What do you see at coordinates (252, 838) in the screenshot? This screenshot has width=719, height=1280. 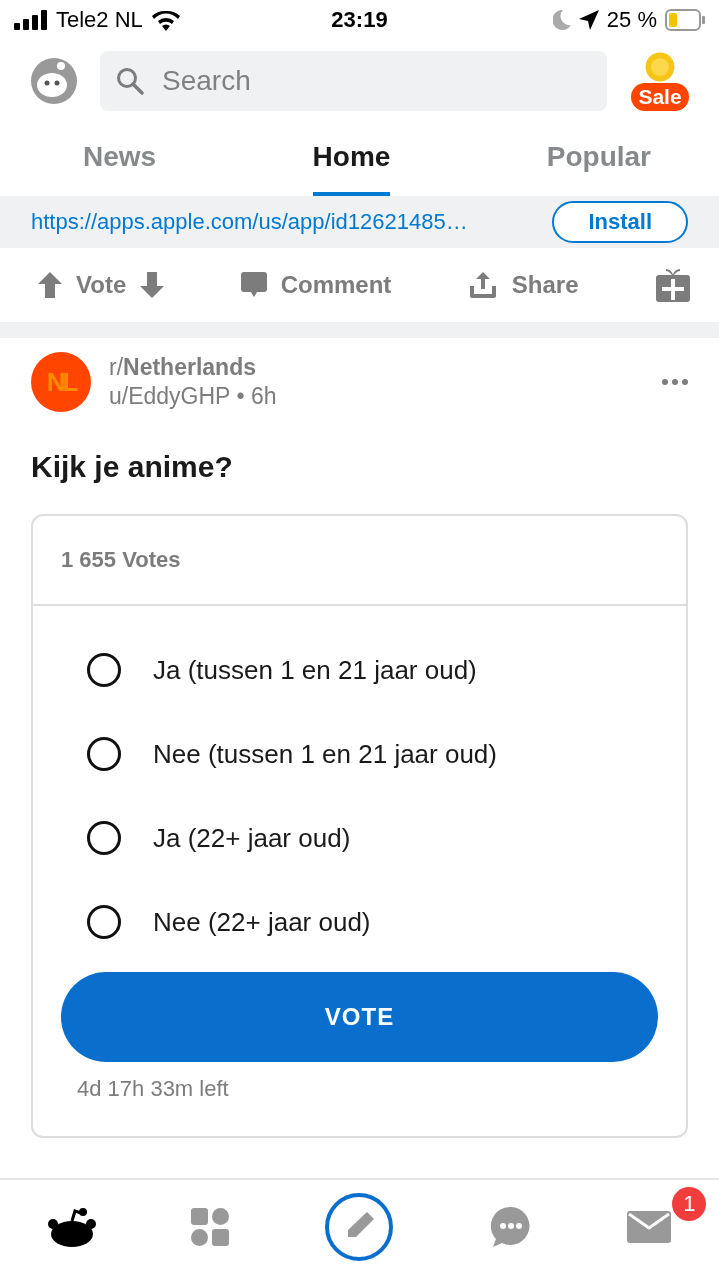 I see `poll-option: Ja (22+ jaar oud)` at bounding box center [252, 838].